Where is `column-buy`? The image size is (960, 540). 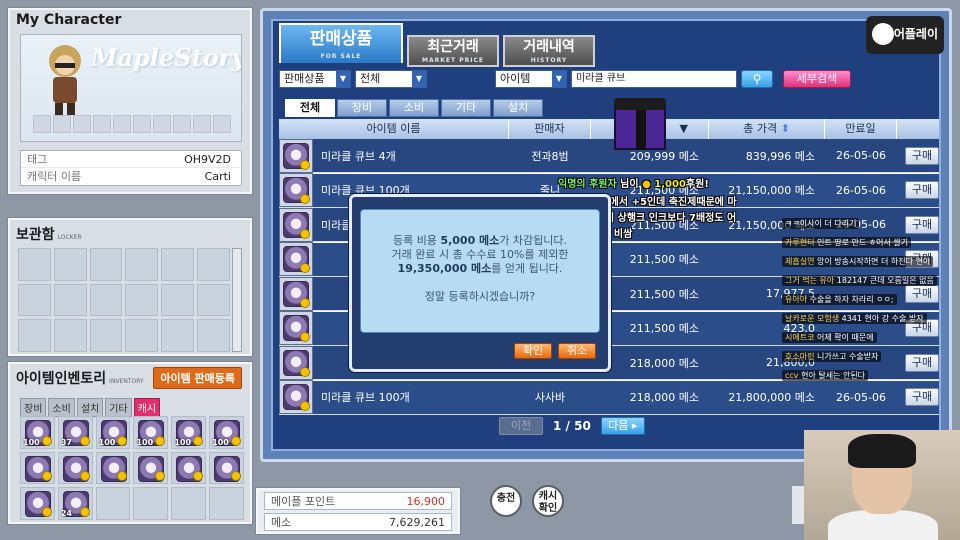
column-buy is located at coordinates (918, 129).